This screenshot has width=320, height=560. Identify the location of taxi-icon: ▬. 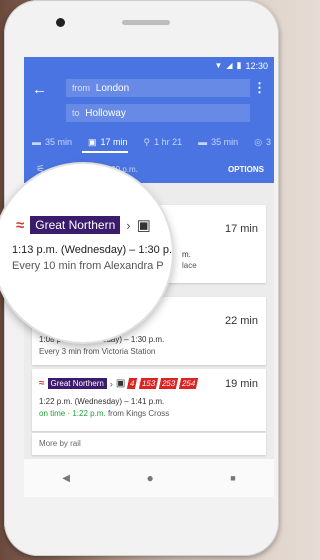
(203, 142).